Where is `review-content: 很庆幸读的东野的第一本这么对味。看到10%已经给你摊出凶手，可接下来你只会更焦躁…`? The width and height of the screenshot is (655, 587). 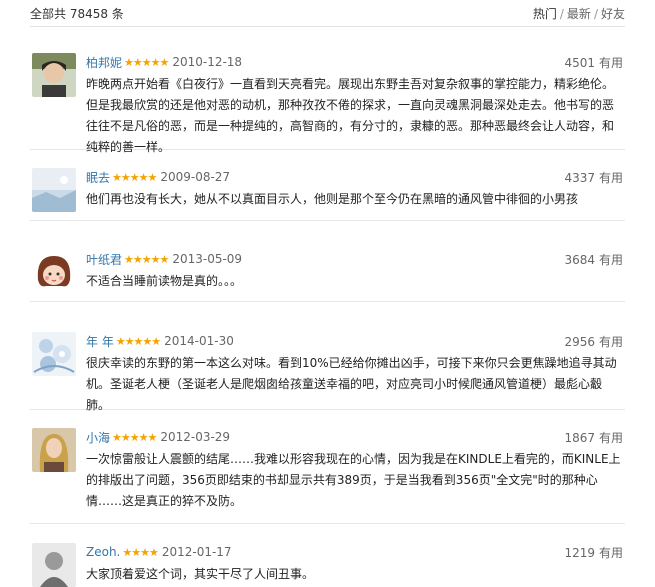 review-content: 很庆幸读的东野的第一本这么对味。看到10%已经给你摊出凶手，可接下来你只会更焦躁… is located at coordinates (351, 384).